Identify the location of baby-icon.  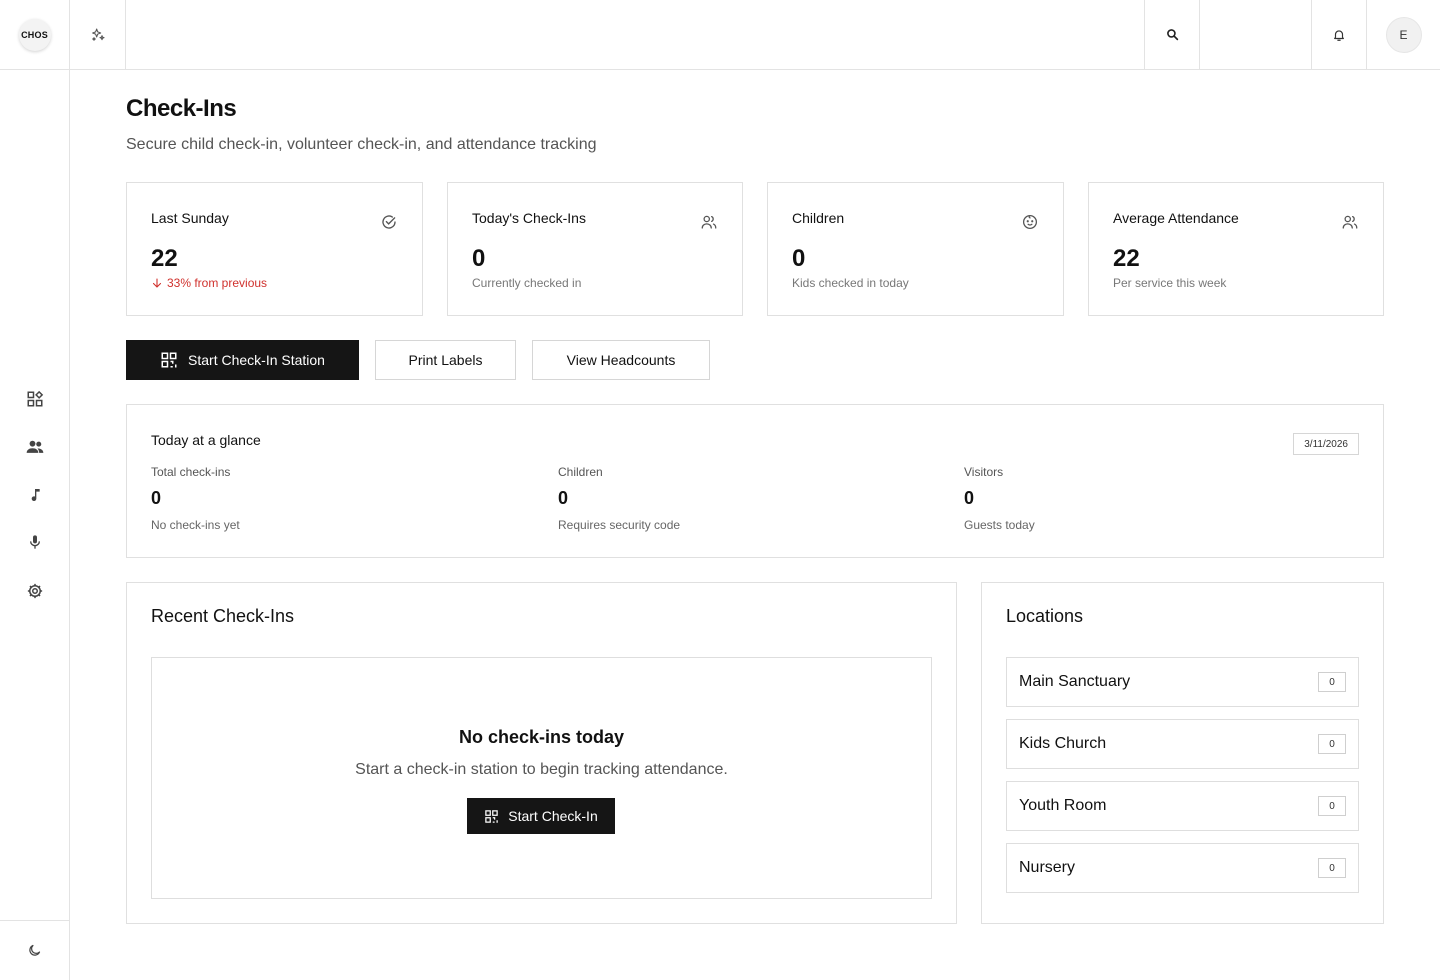
(1030, 222).